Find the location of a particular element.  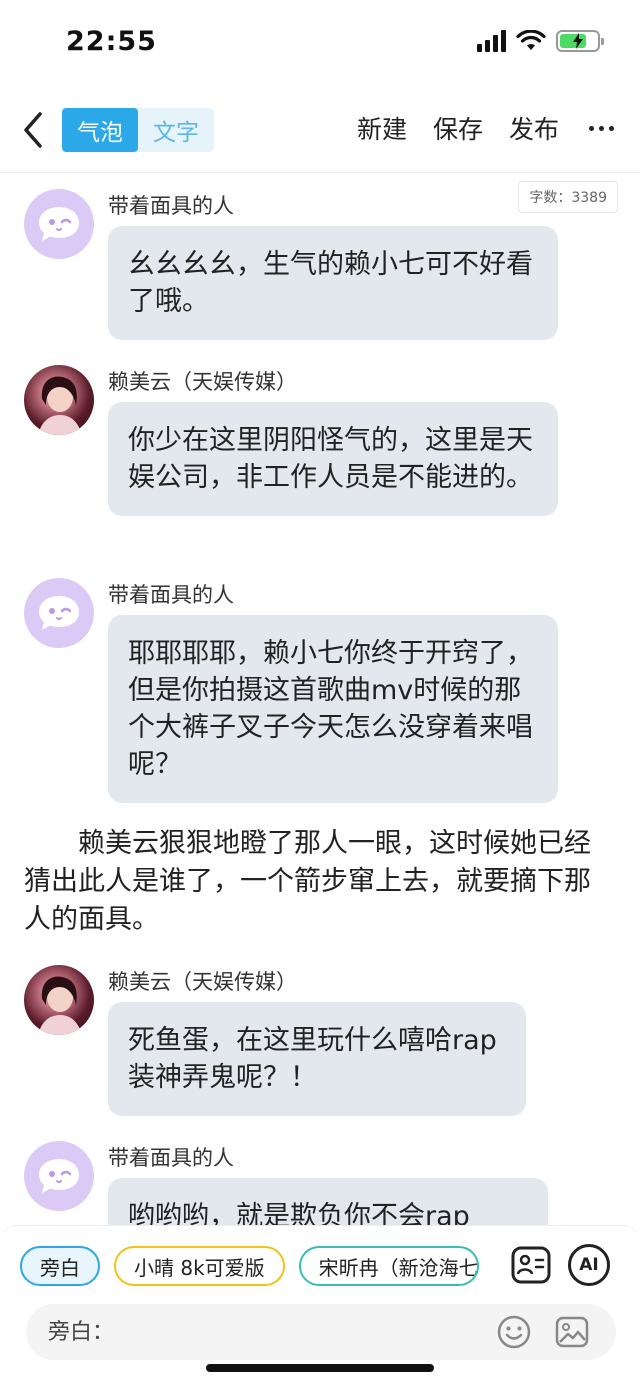

role-chip: 小晴 8k可爱版 is located at coordinates (199, 1266).